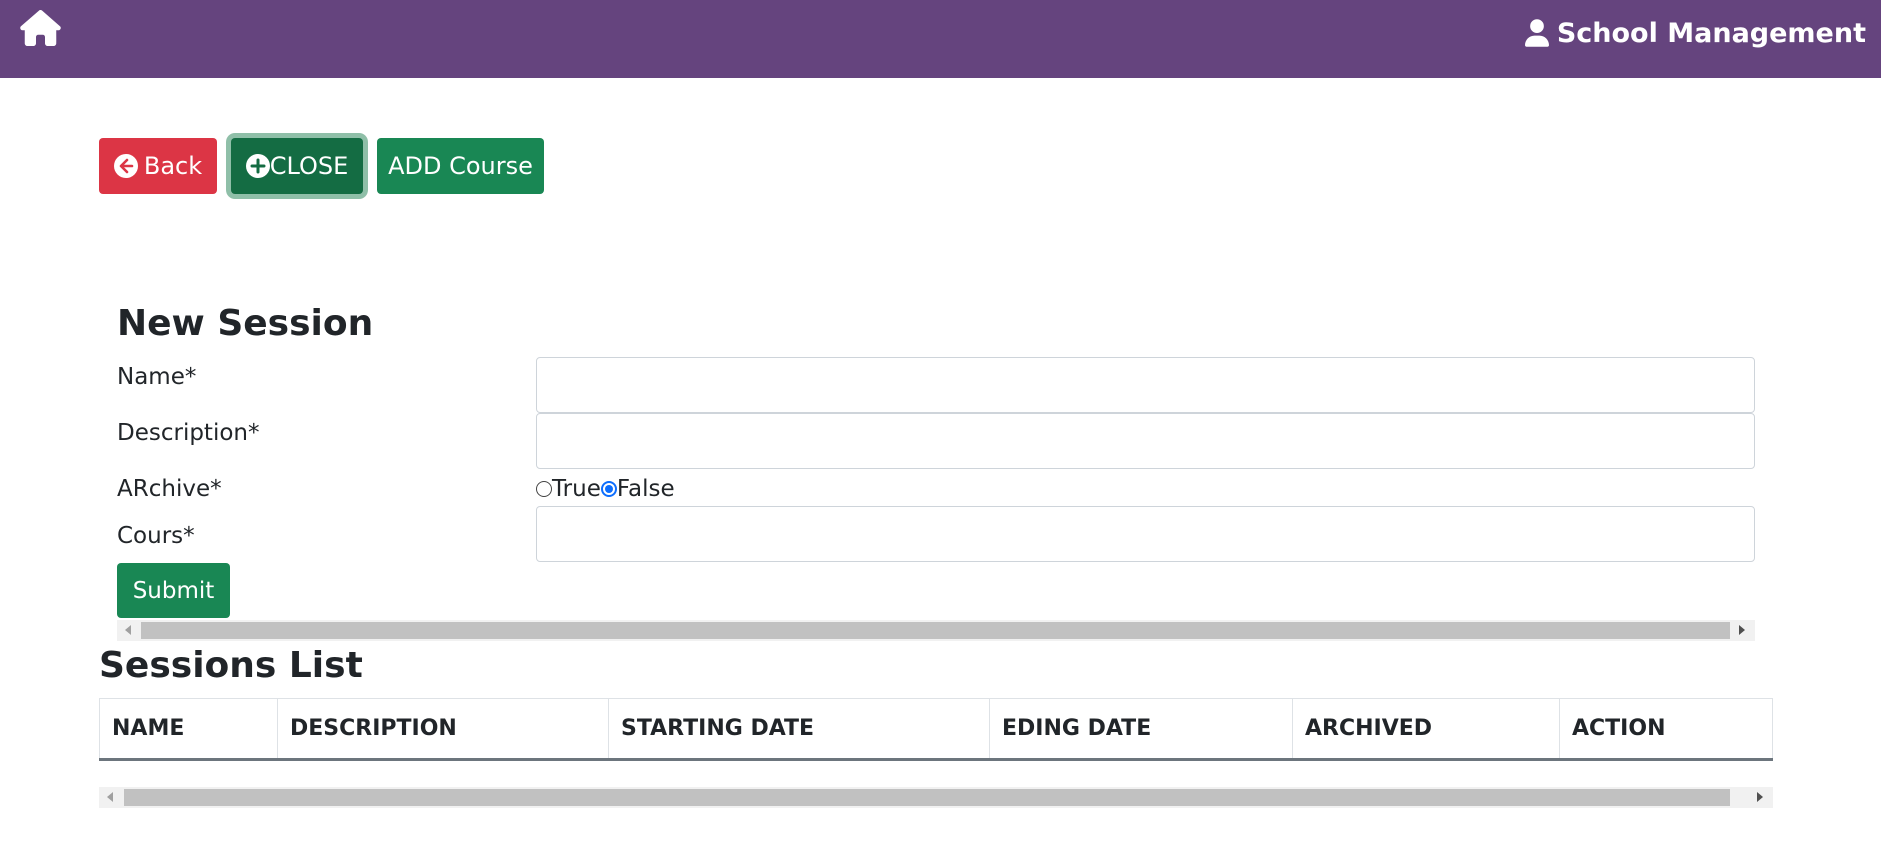 This screenshot has height=853, width=1881. Describe the element at coordinates (257, 166) in the screenshot. I see `plus-circle-icon` at that location.